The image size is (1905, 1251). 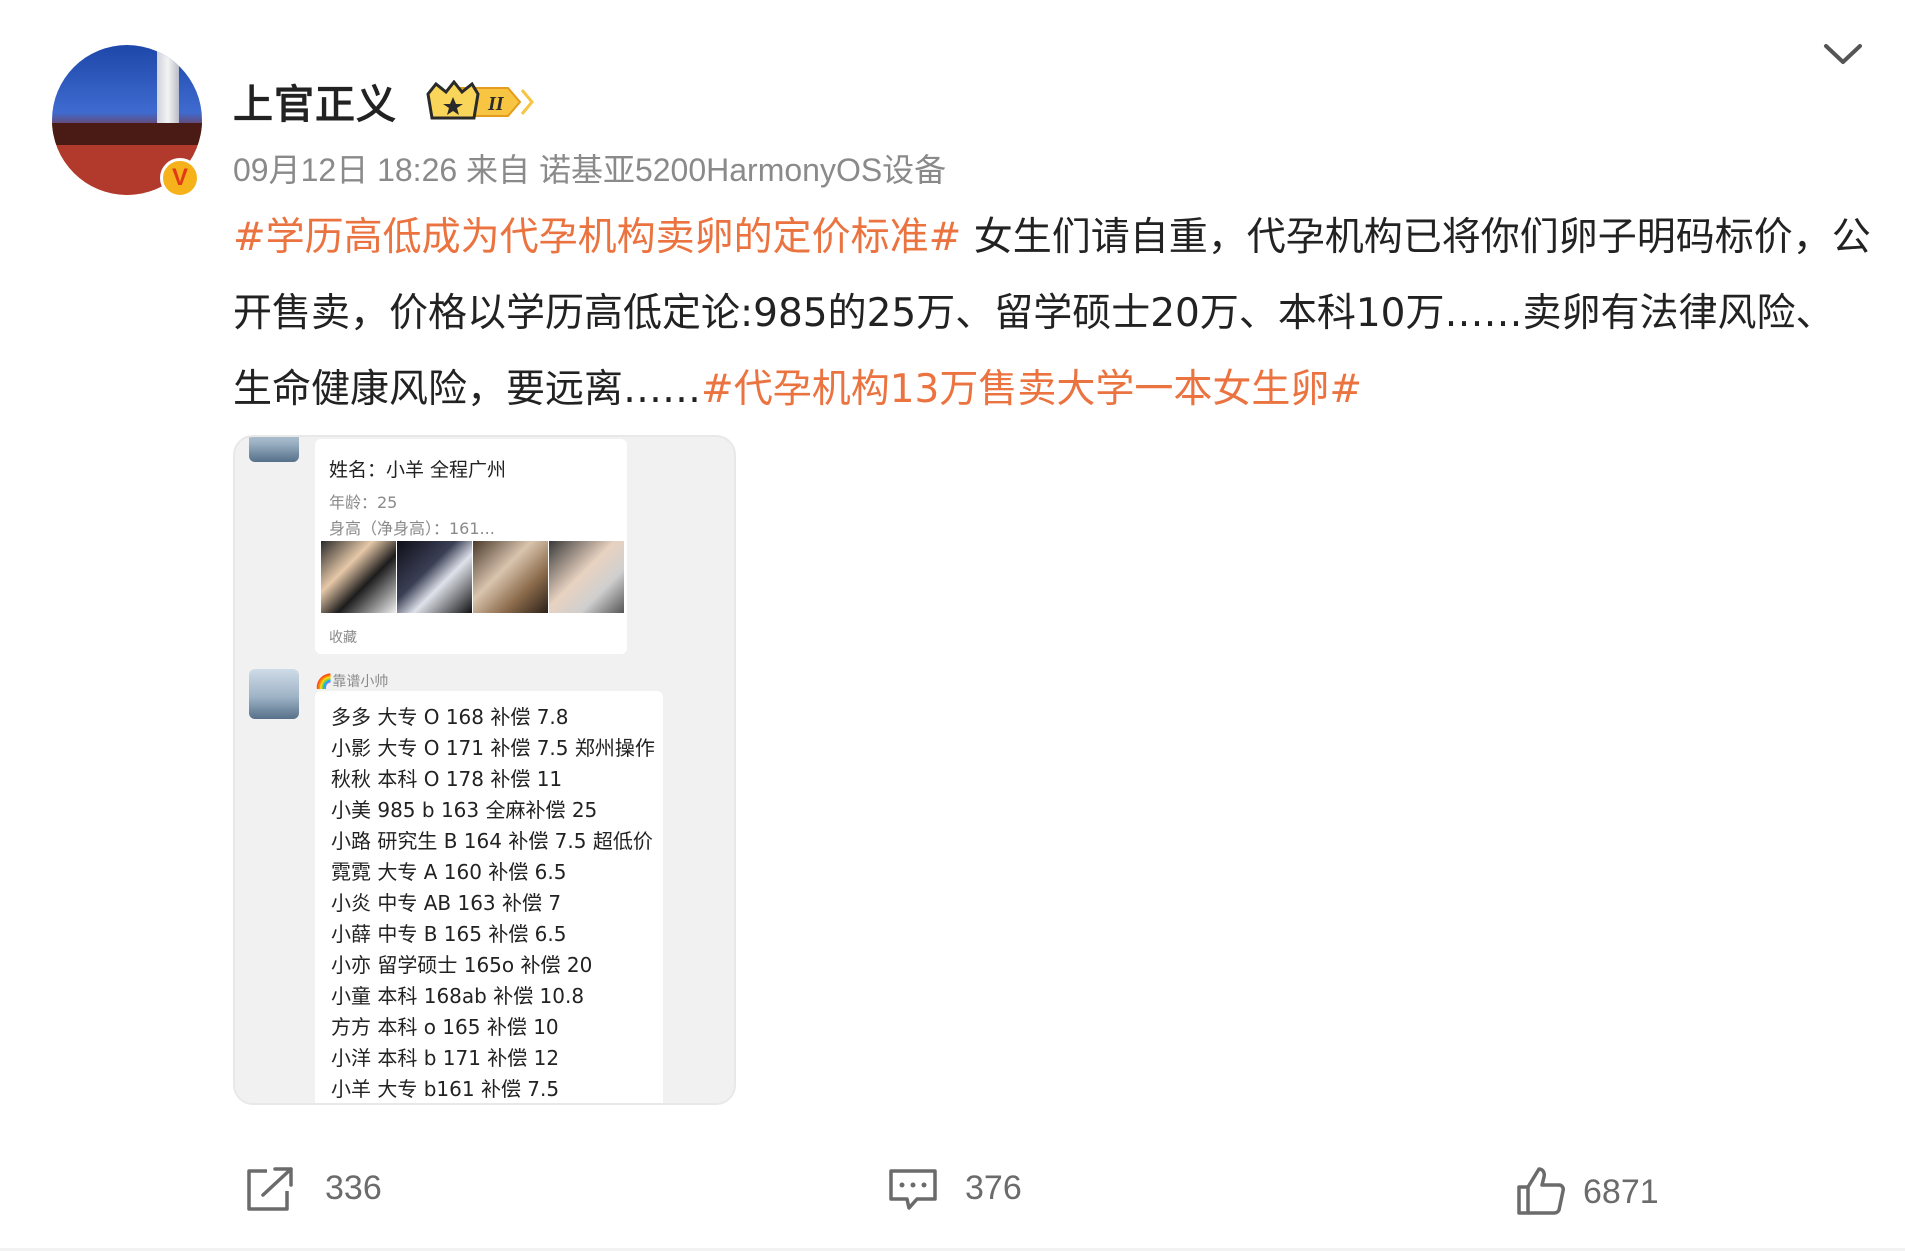 I want to click on price-line: 小美 985 b 163 全麻补偿 25, so click(x=464, y=810).